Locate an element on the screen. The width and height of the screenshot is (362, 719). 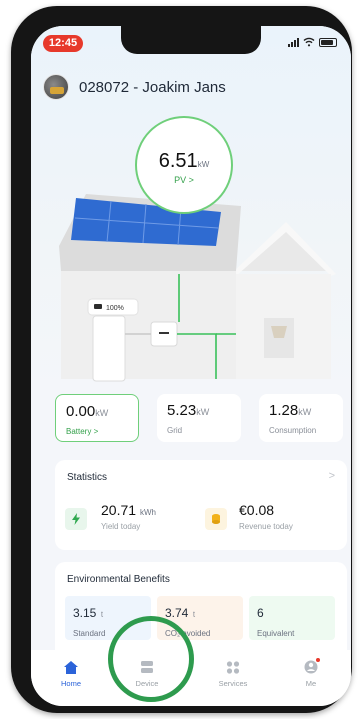
tab-services: Services is located at coordinates (233, 674).